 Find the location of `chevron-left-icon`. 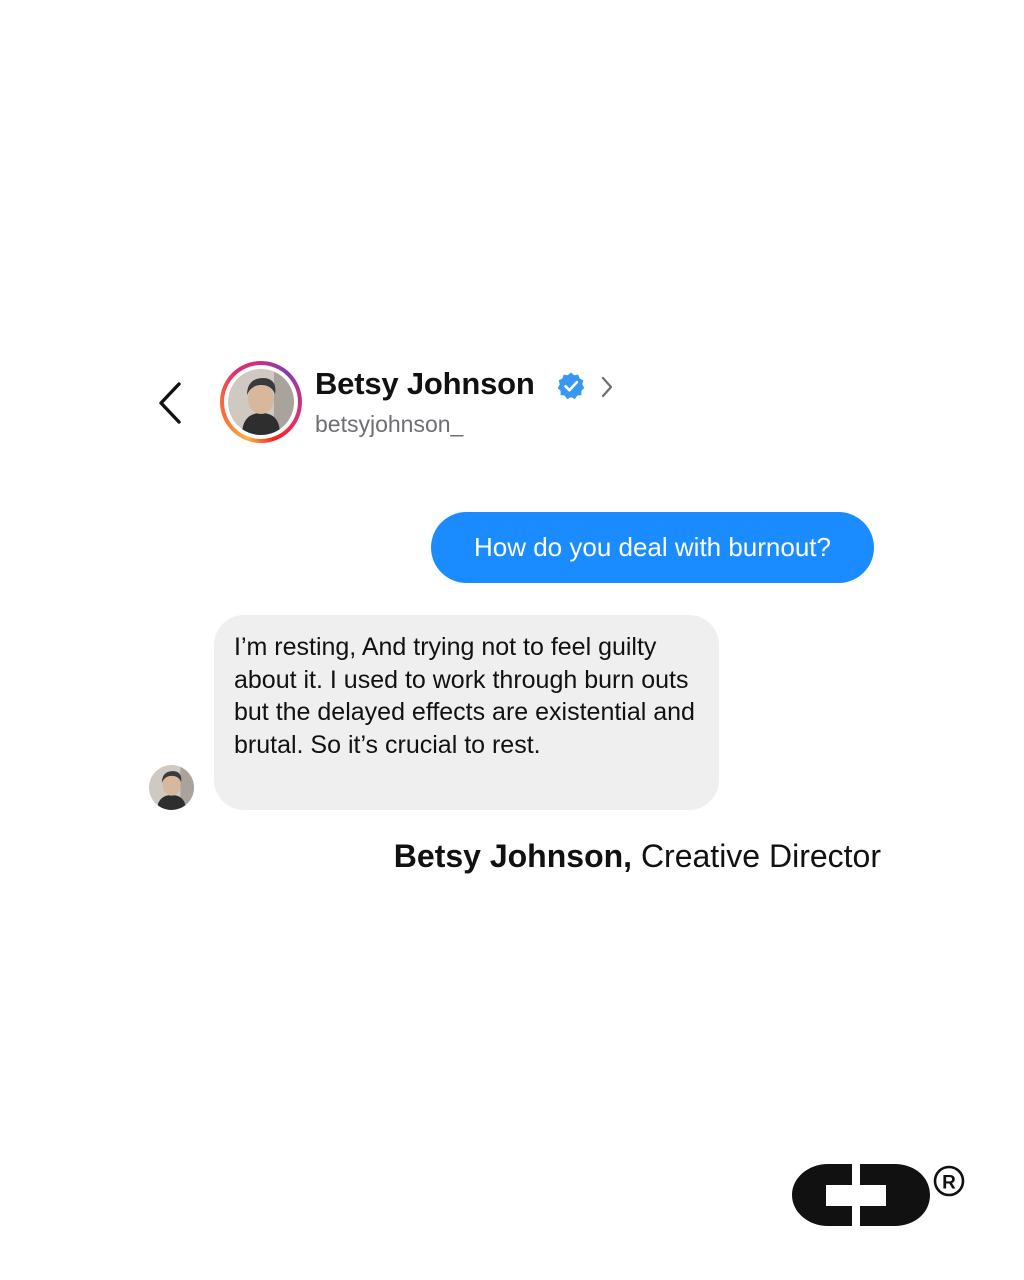

chevron-left-icon is located at coordinates (170, 403).